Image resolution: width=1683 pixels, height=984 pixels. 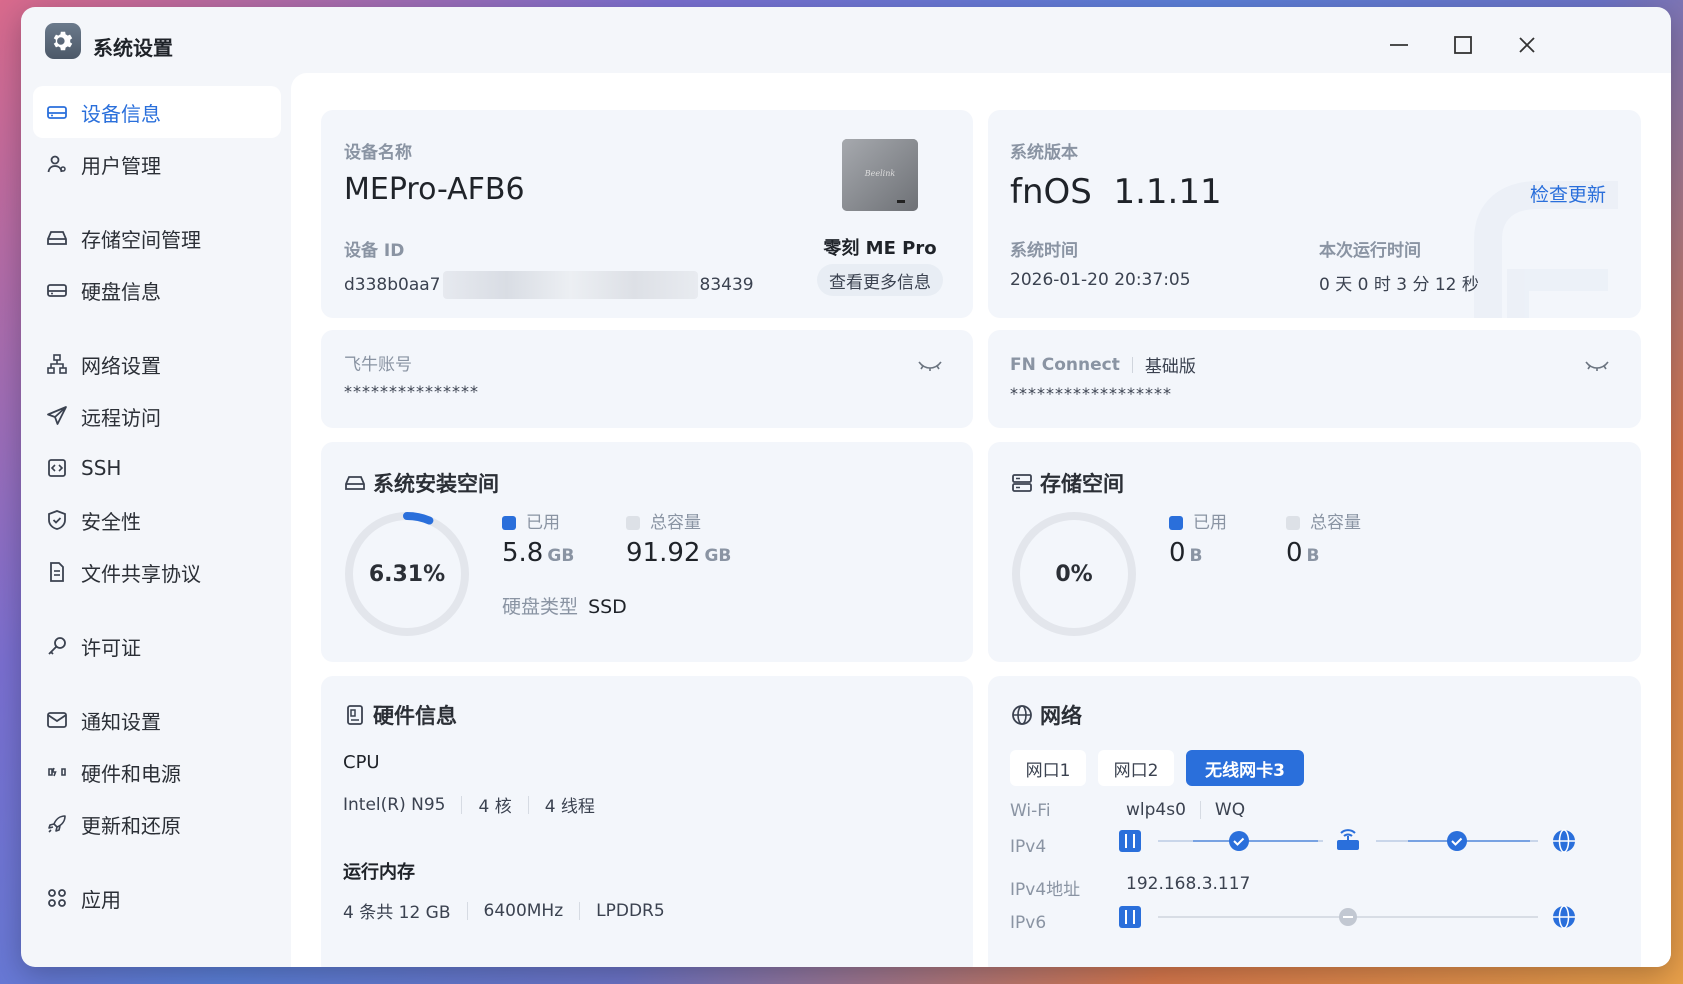 I want to click on storage-icon, so click(x=1022, y=483).